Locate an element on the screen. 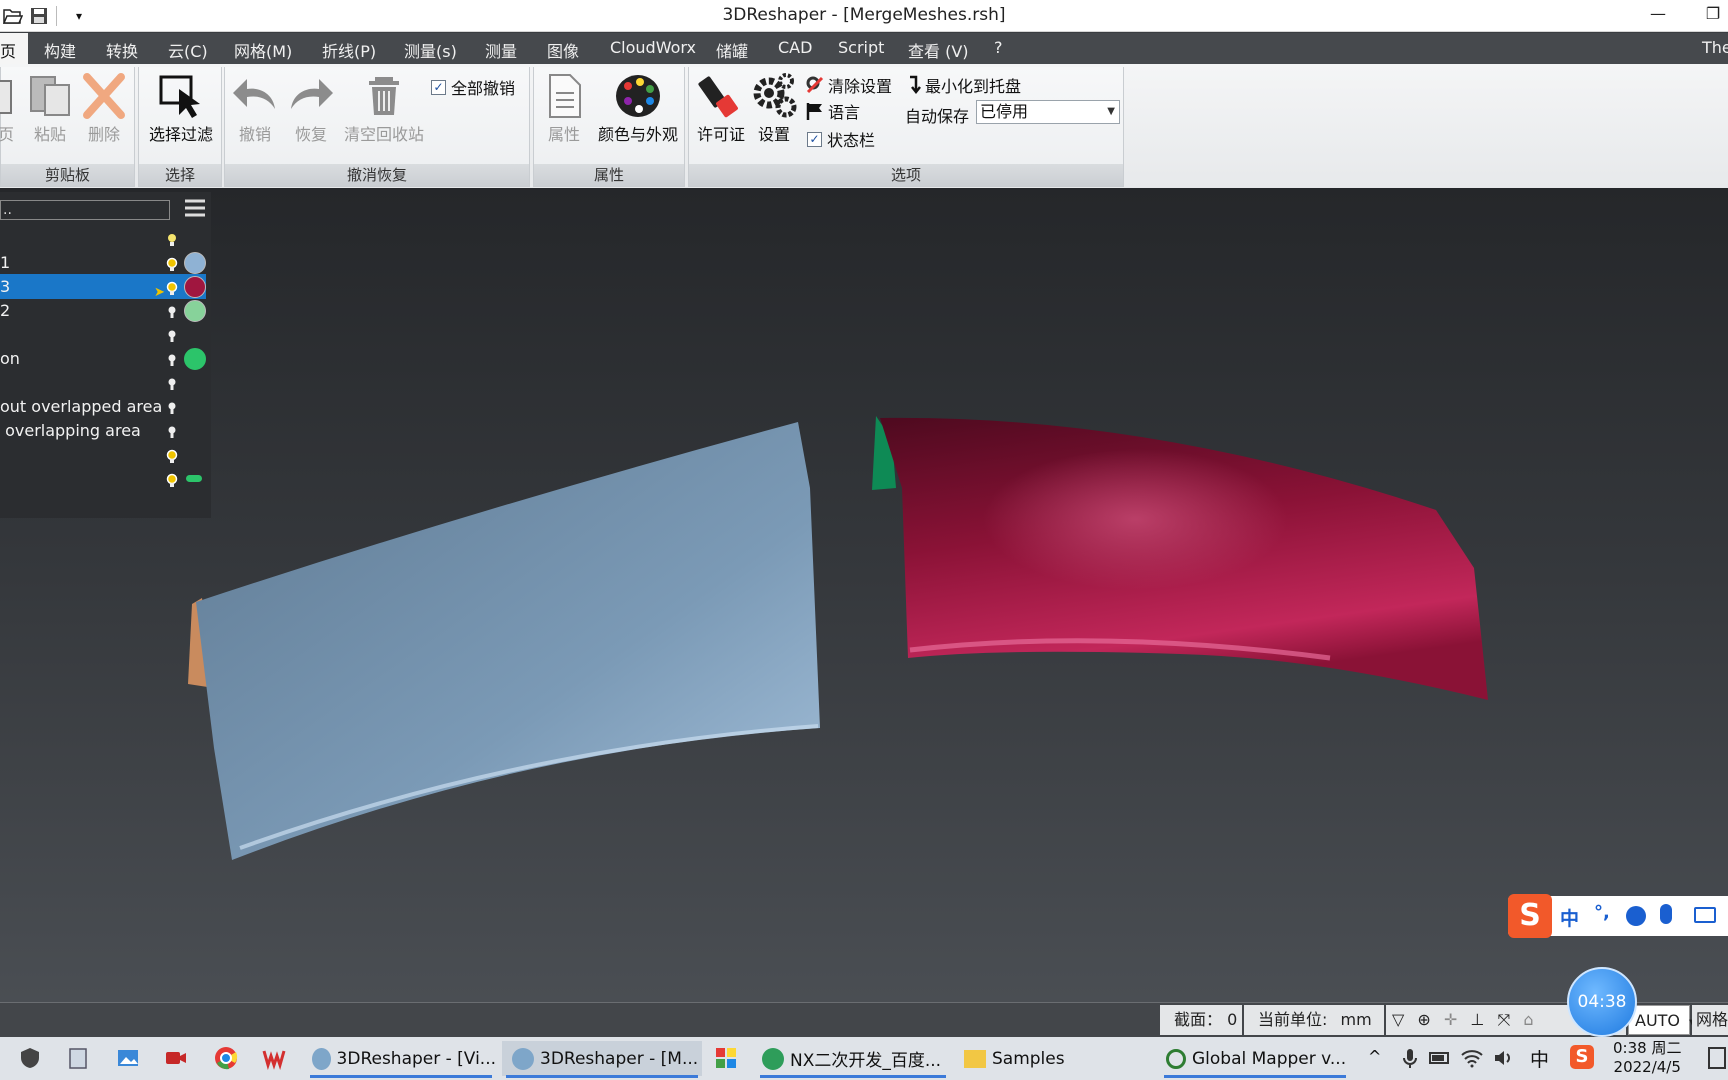 The height and width of the screenshot is (1080, 1728). shield-app-icon is located at coordinates (30, 1058).